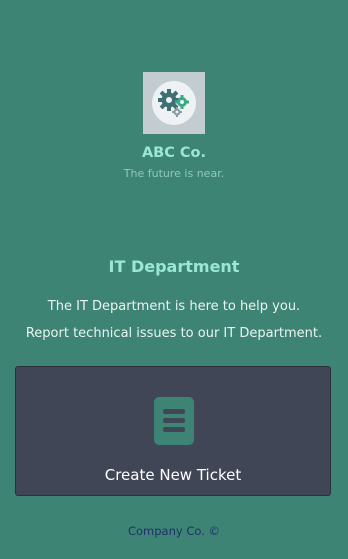 The width and height of the screenshot is (348, 559). What do you see at coordinates (174, 531) in the screenshot?
I see `footer-copyright: Company Co. ©` at bounding box center [174, 531].